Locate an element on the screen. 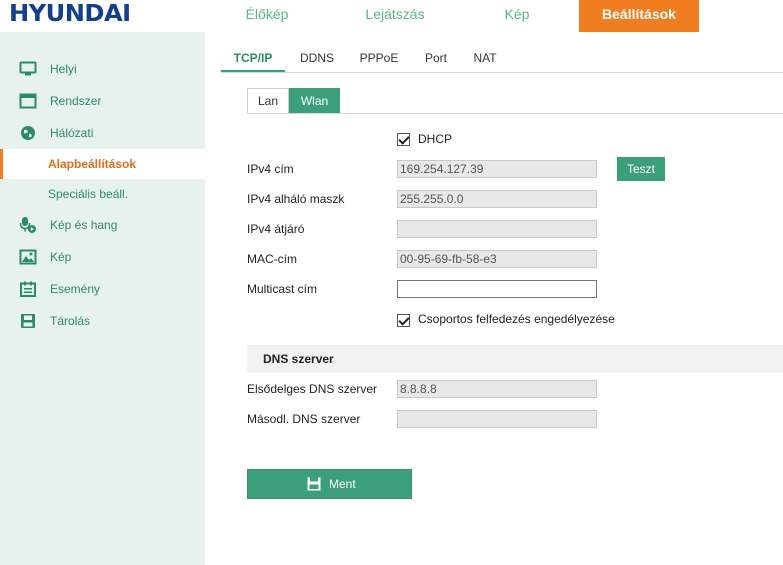  primary-dns-field is located at coordinates (497, 389).